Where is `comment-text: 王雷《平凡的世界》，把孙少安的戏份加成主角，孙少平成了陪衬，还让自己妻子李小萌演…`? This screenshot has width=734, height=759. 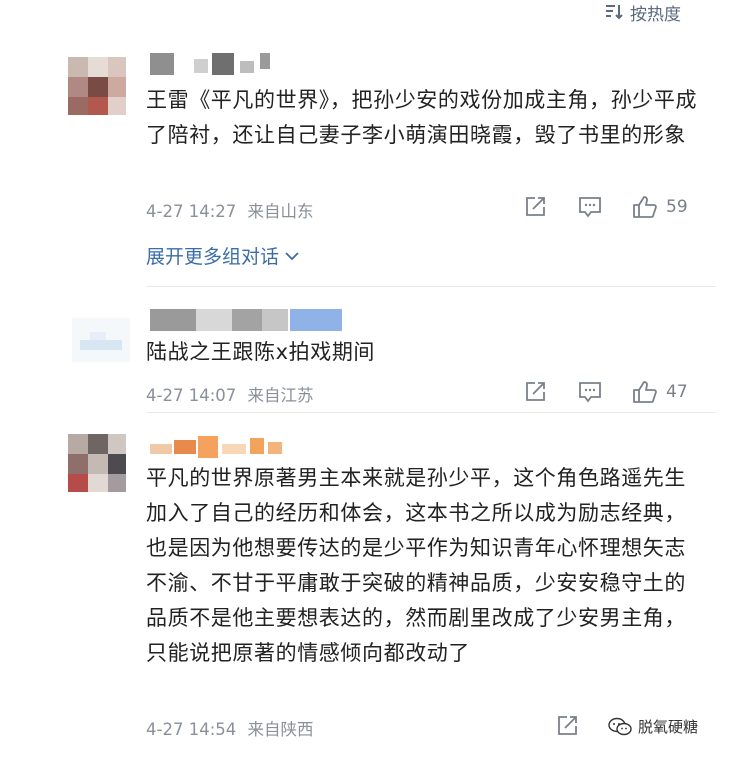 comment-text: 王雷《平凡的世界》，把孙少安的戏份加成主角，孙少平成了陪衬，还让自己妻子李小萌演… is located at coordinates (422, 117).